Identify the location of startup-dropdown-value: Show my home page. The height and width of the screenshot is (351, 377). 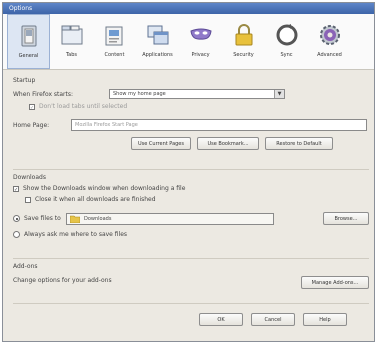
(139, 94).